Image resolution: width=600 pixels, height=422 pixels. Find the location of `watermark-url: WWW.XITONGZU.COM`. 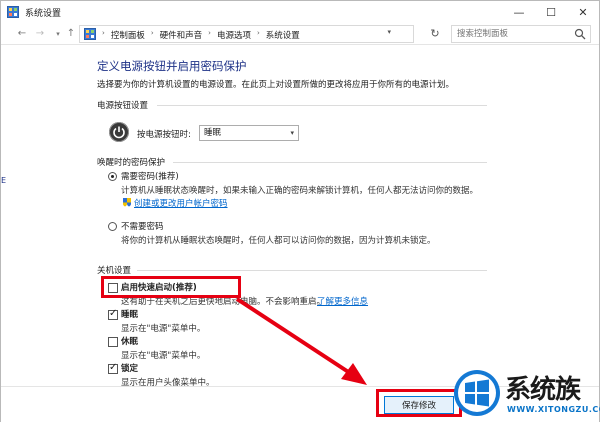

watermark-url: WWW.XITONGZU.COM is located at coordinates (553, 409).